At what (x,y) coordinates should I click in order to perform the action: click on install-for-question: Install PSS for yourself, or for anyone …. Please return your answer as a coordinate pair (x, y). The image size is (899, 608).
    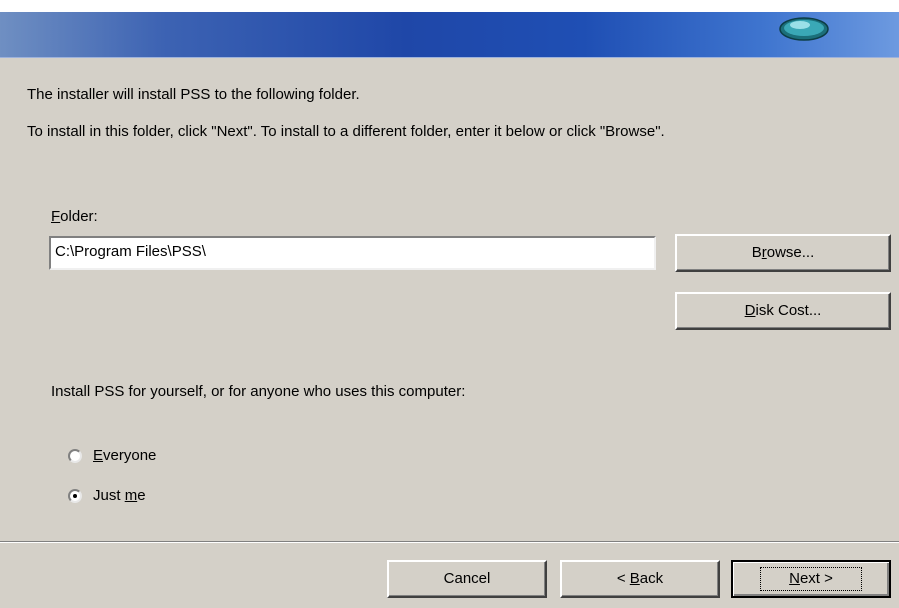
    Looking at the image, I should click on (258, 391).